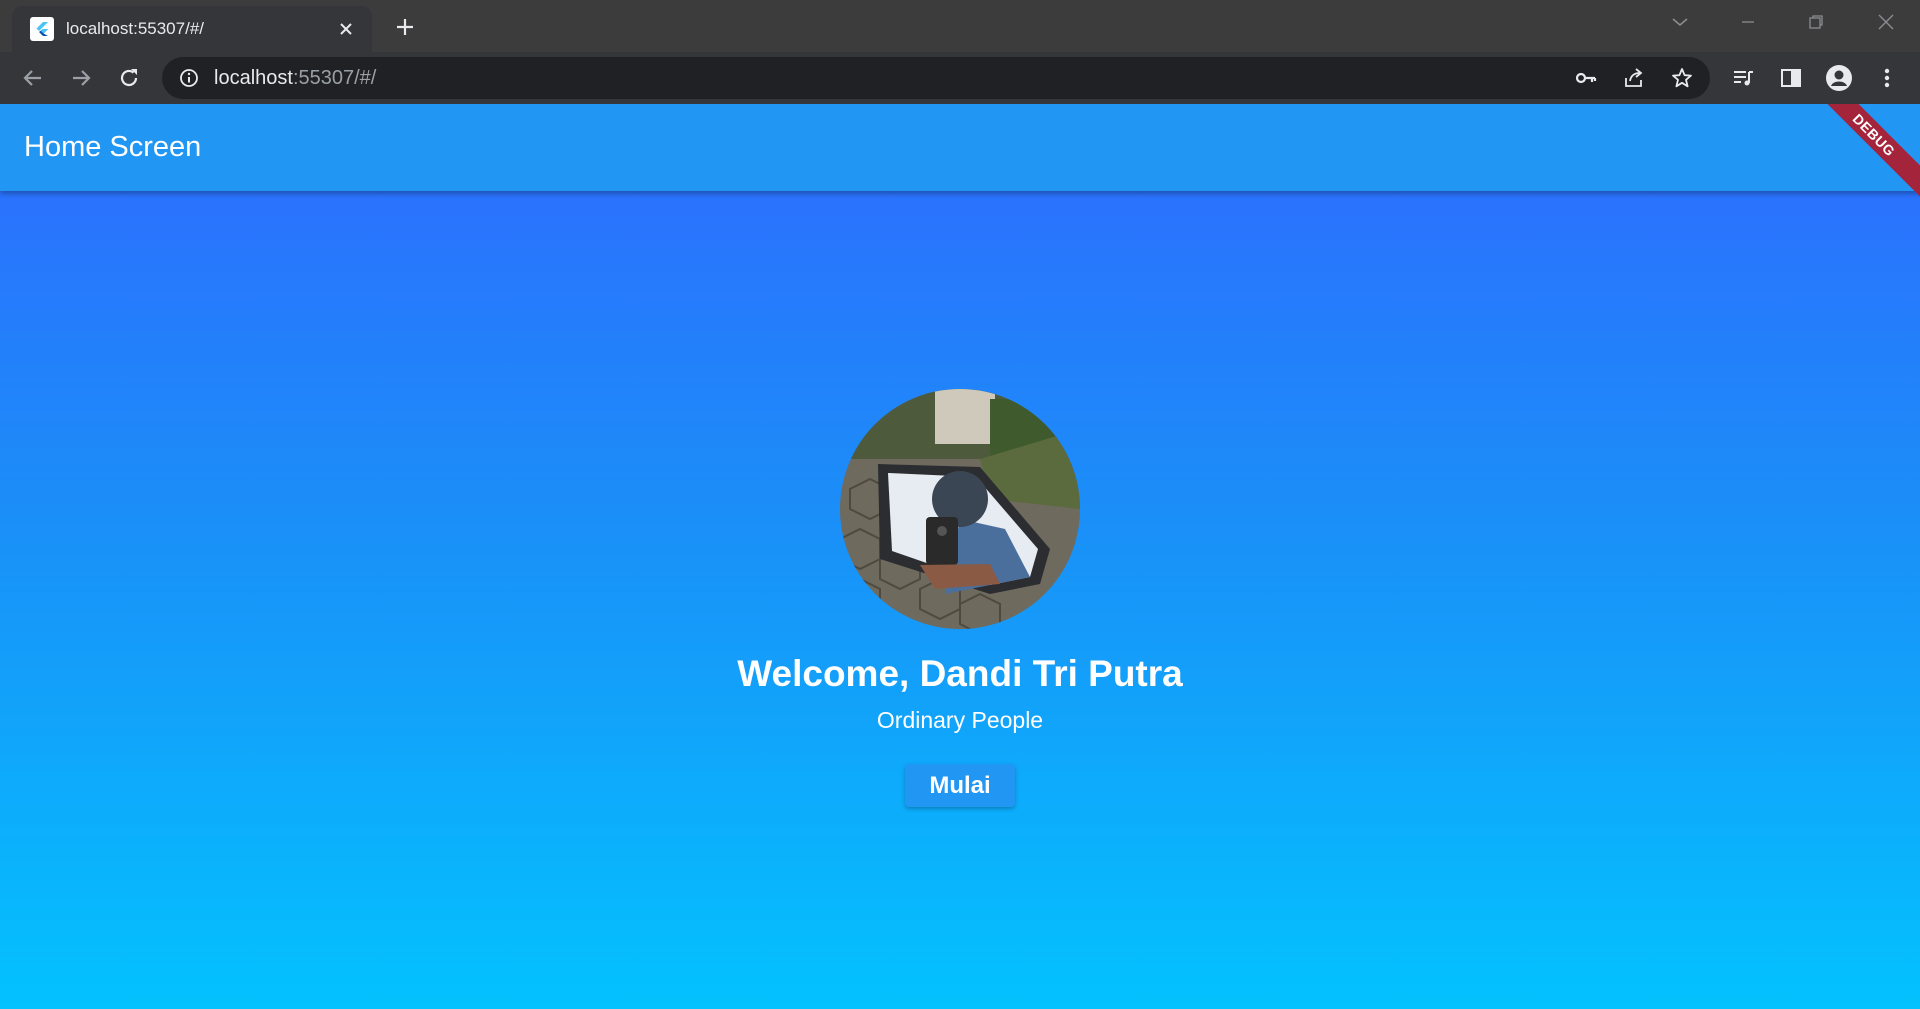  I want to click on address-bar: localhost:55307/#/, so click(936, 78).